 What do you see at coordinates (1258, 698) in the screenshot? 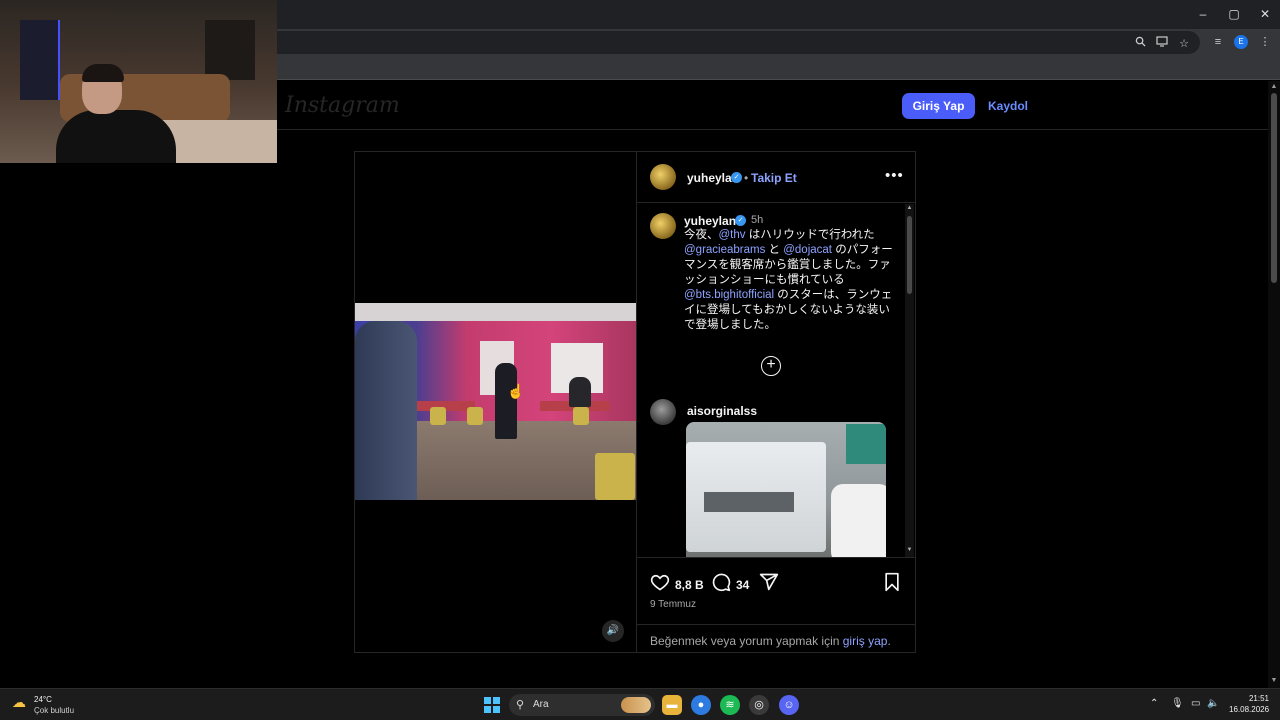
I see `clock-time: 21:51` at bounding box center [1258, 698].